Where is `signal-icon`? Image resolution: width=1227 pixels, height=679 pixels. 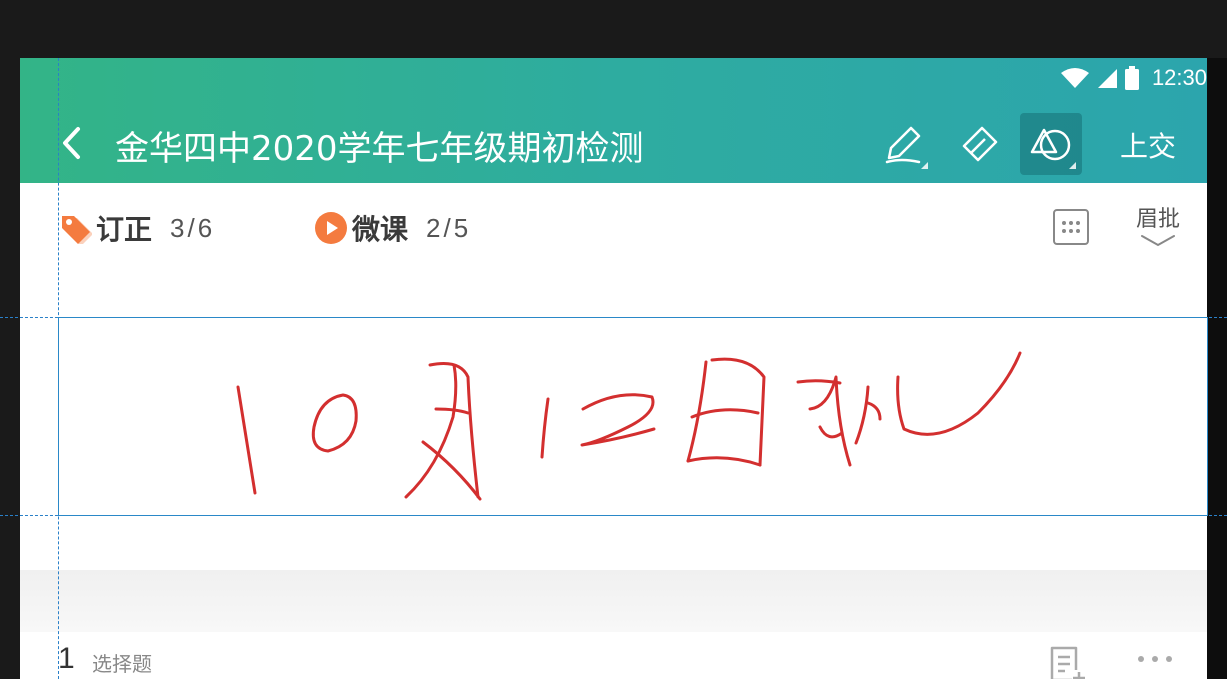
signal-icon is located at coordinates (1107, 78).